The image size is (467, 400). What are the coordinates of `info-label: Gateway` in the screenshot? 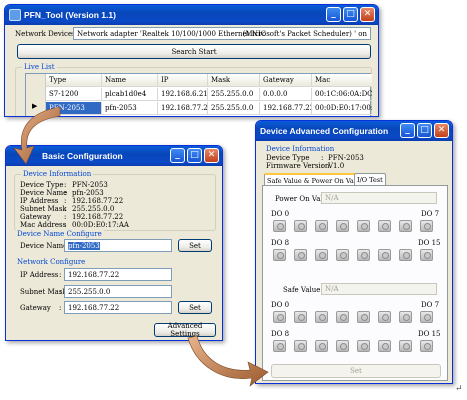 It's located at (35, 217).